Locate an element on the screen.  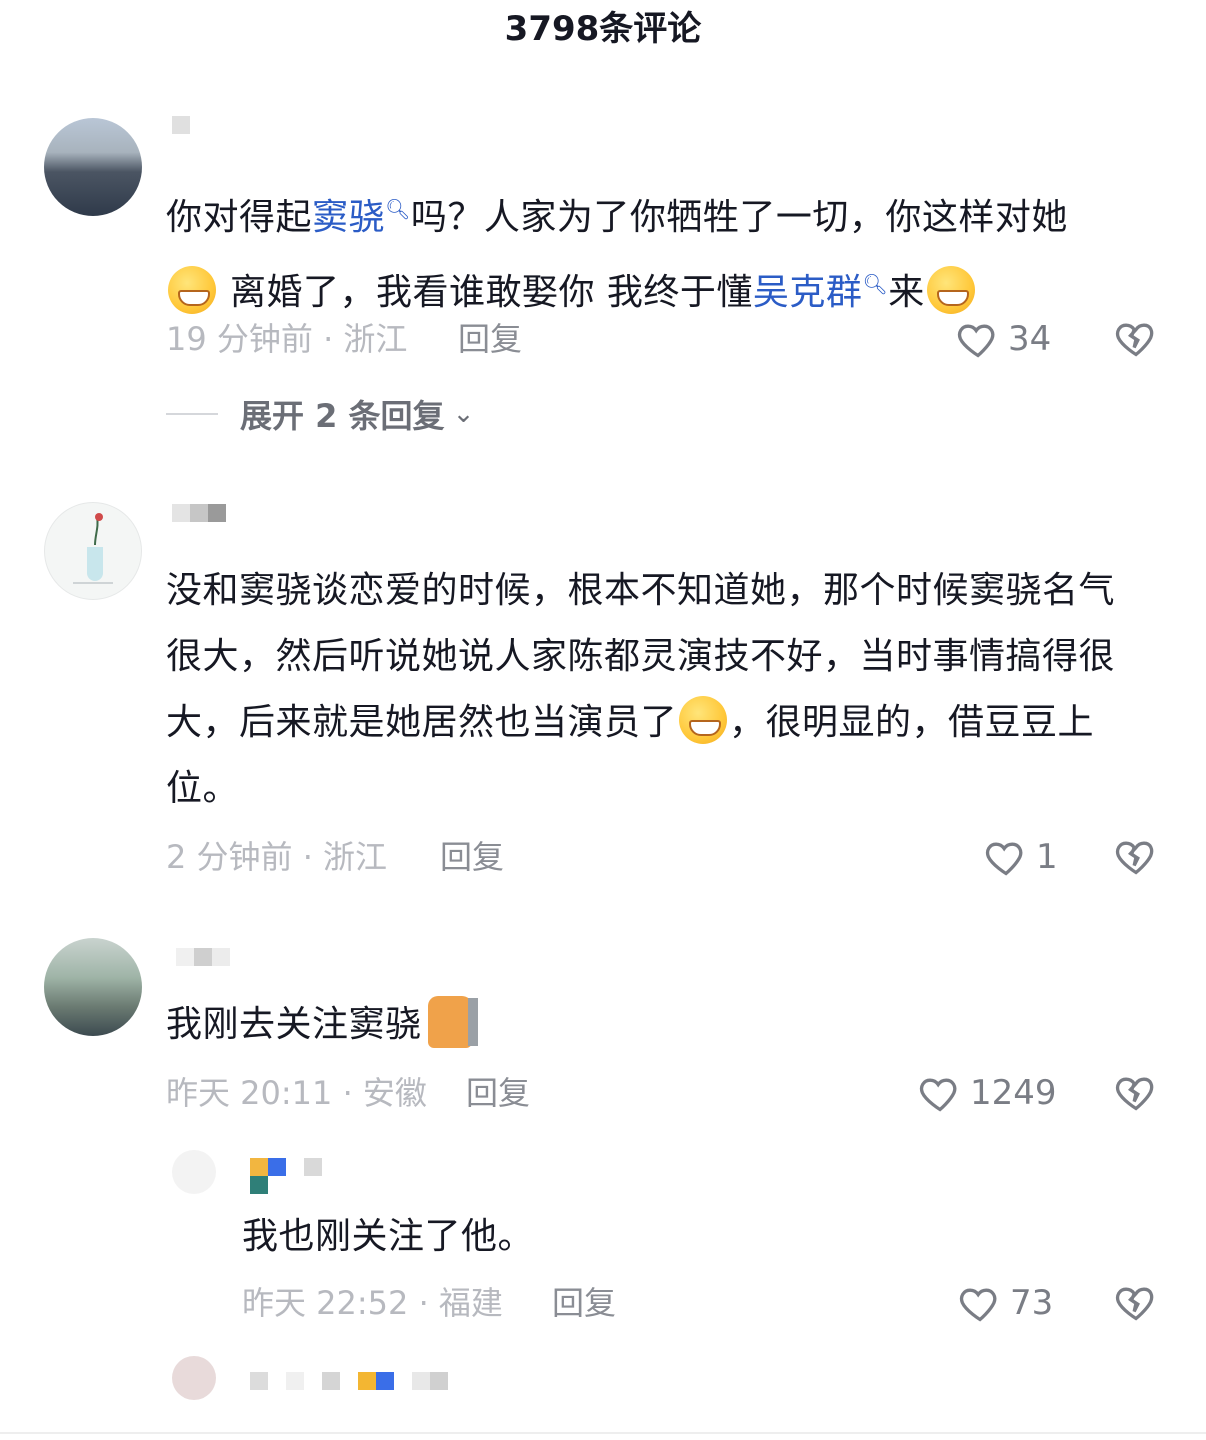
comment-meta: 昨天 20:11 · 安徽 回复 1249 is located at coordinates (666, 1093).